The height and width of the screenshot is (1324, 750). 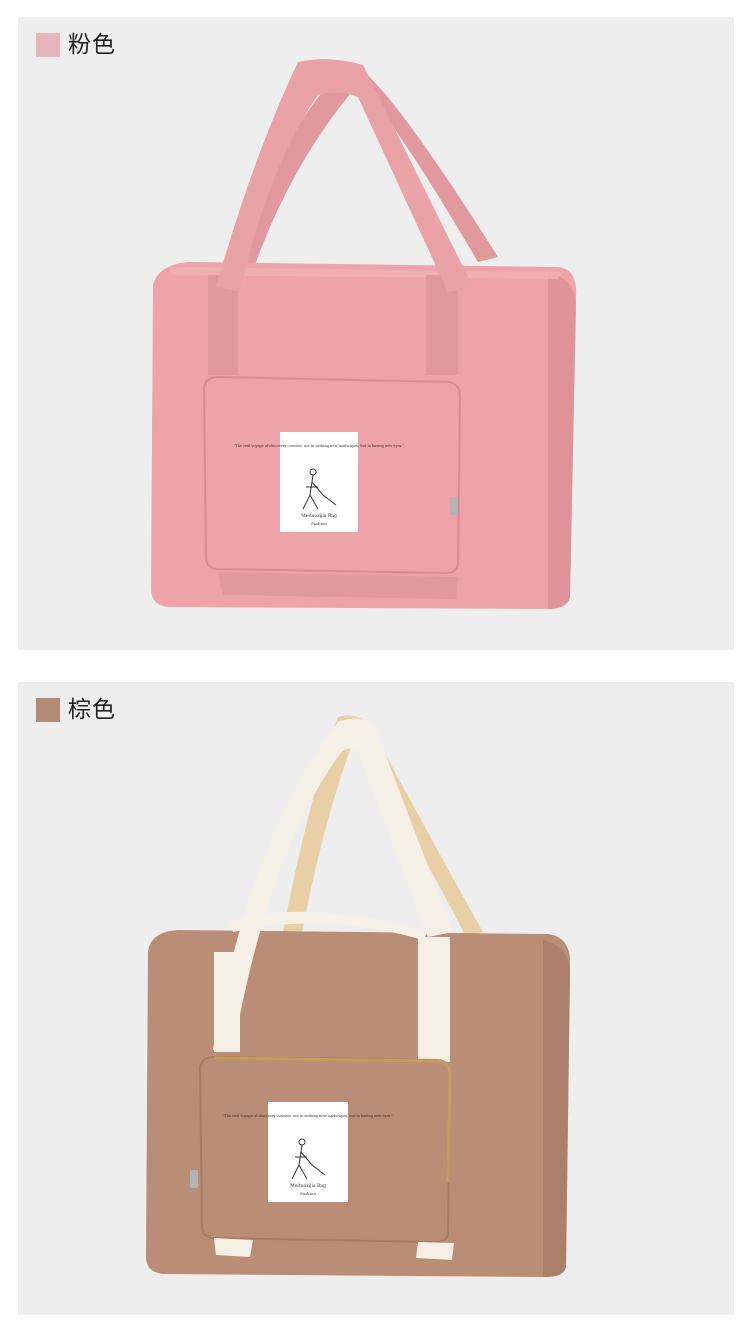 What do you see at coordinates (48, 710) in the screenshot?
I see `color-swatch-brown` at bounding box center [48, 710].